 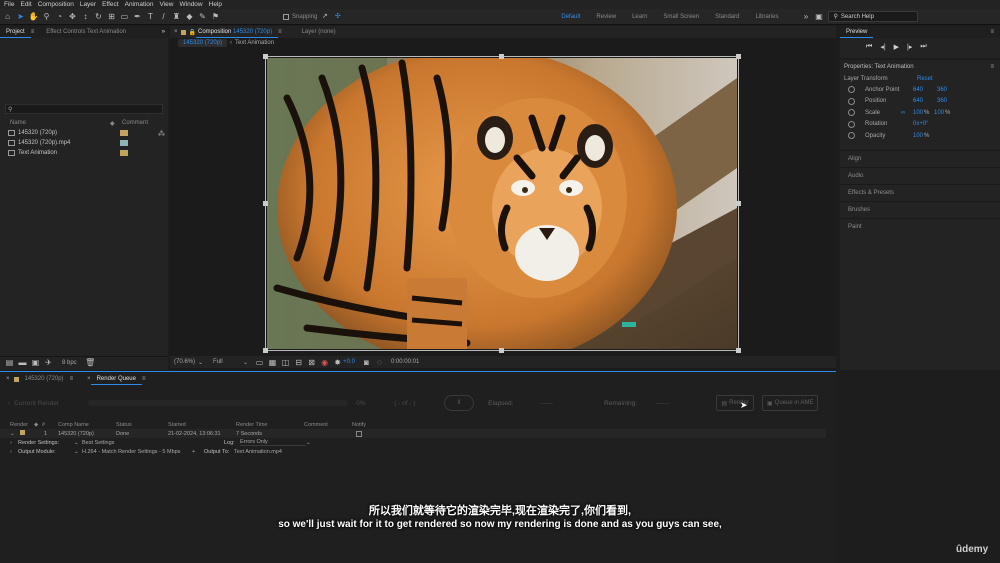 I want to click on mask-visibility-icon: ◫, so click(x=285, y=362).